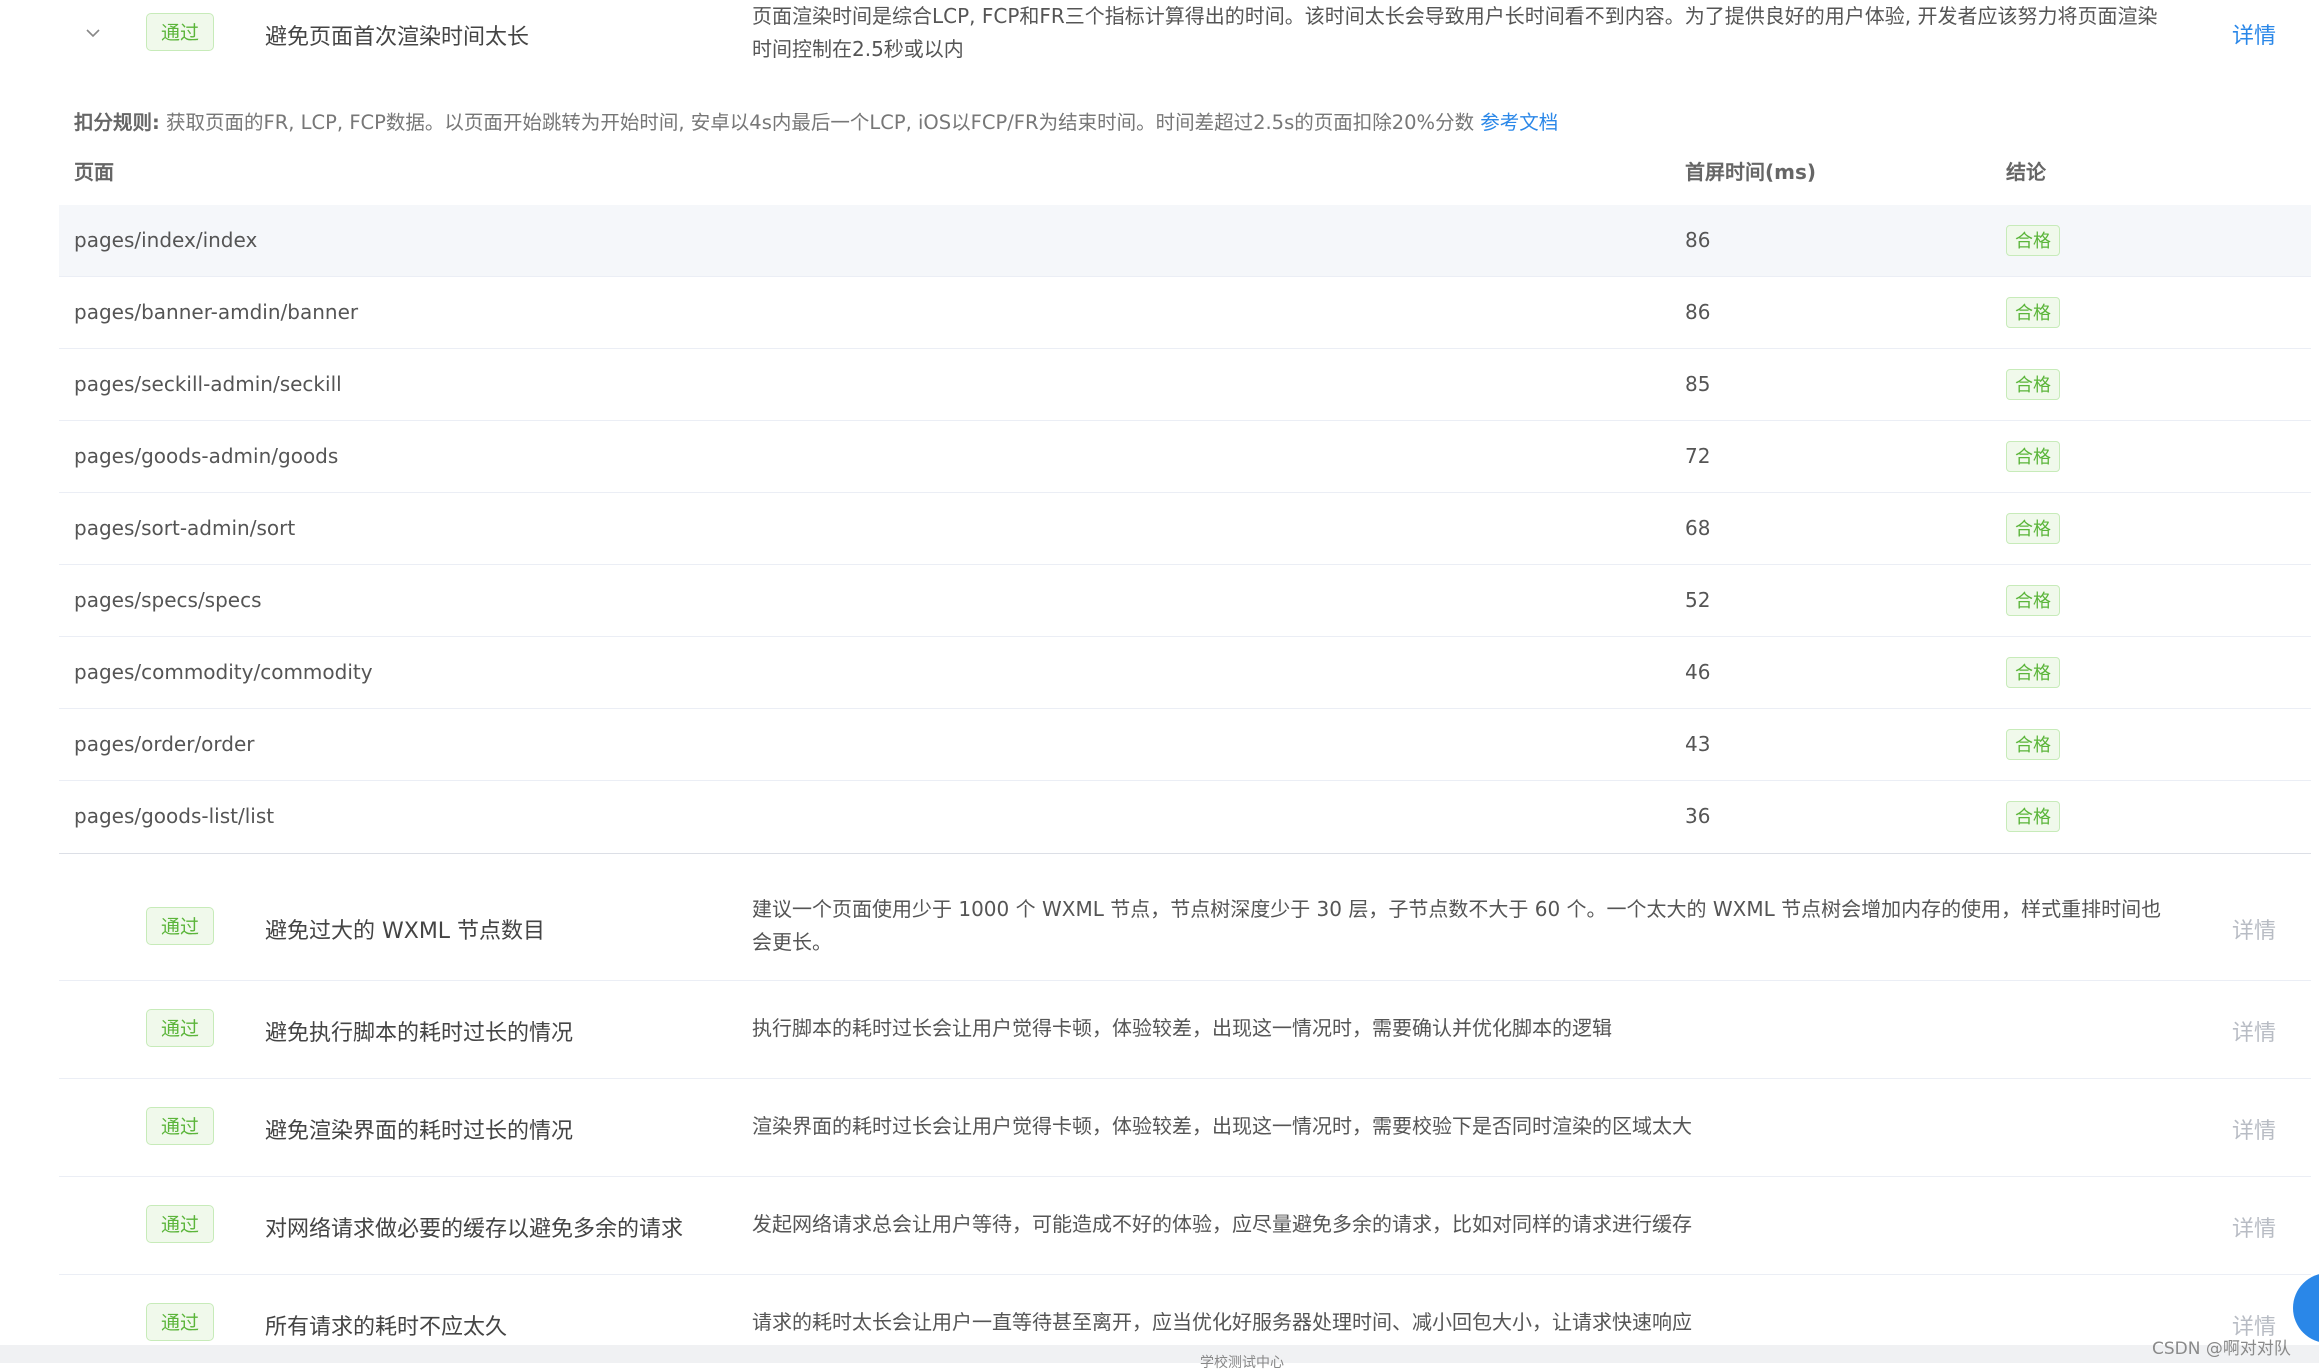 This screenshot has width=2319, height=1372. Describe the element at coordinates (1519, 122) in the screenshot. I see `reference-doc-link: 参考文档` at that location.